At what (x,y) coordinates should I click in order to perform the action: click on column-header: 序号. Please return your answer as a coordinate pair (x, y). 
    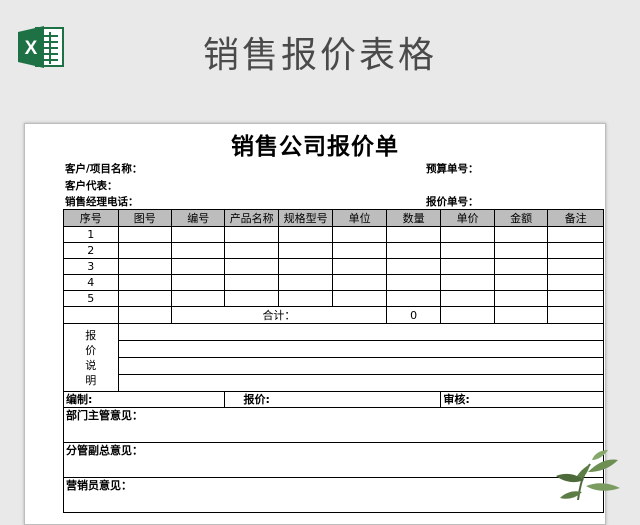
    Looking at the image, I should click on (91, 218).